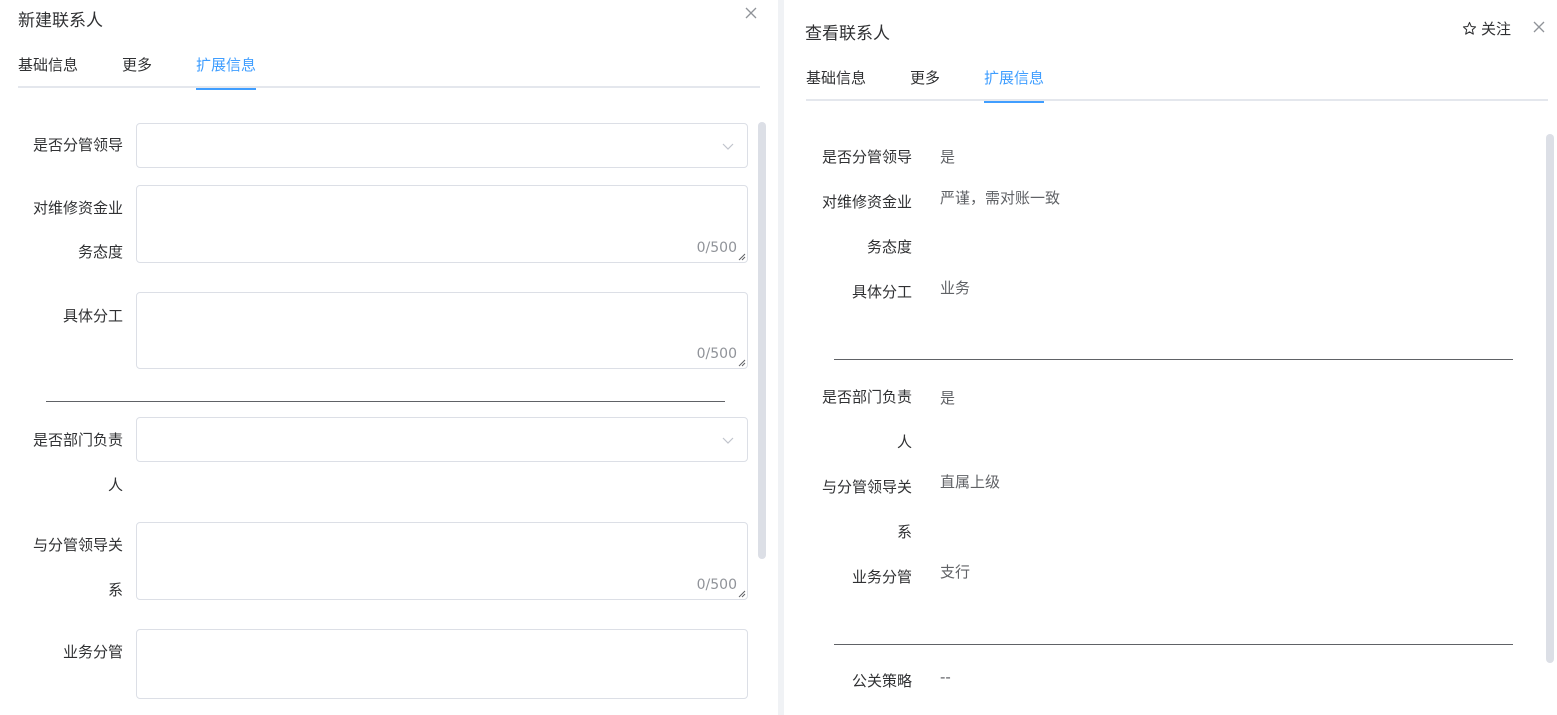 The image size is (1557, 715). Describe the element at coordinates (442, 224) in the screenshot. I see `repair-fund-attitude-textarea: 0/500` at that location.